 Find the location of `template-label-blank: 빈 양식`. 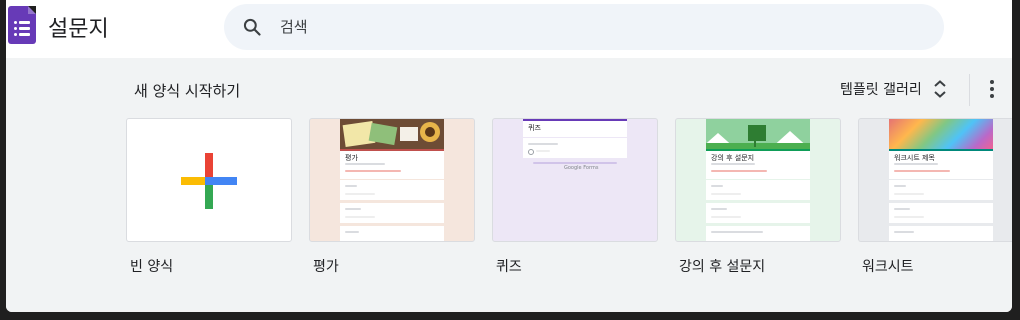

template-label-blank: 빈 양식 is located at coordinates (151, 266).